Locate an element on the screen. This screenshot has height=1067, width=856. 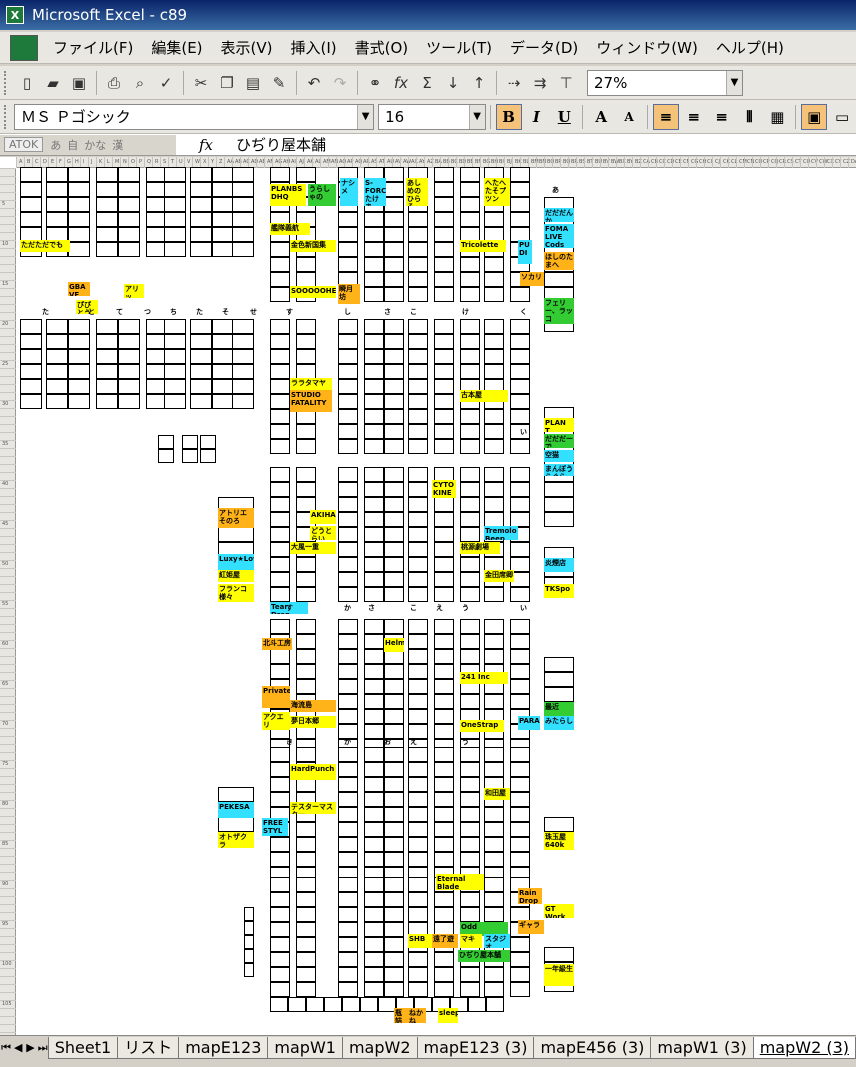
increase-font-icon: A is located at coordinates (601, 117).